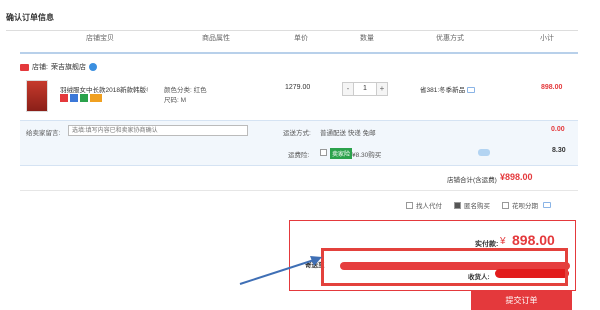 The image size is (600, 310). I want to click on message-label: 给卖家留言:, so click(43, 133).